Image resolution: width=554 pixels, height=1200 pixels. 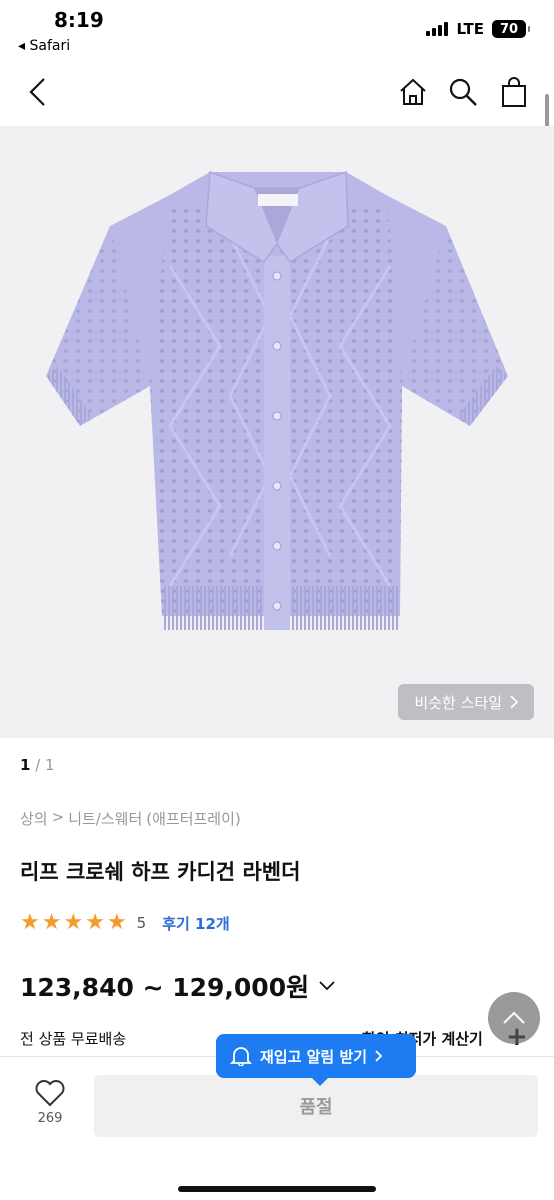 I want to click on nav-bar, so click(x=277, y=94).